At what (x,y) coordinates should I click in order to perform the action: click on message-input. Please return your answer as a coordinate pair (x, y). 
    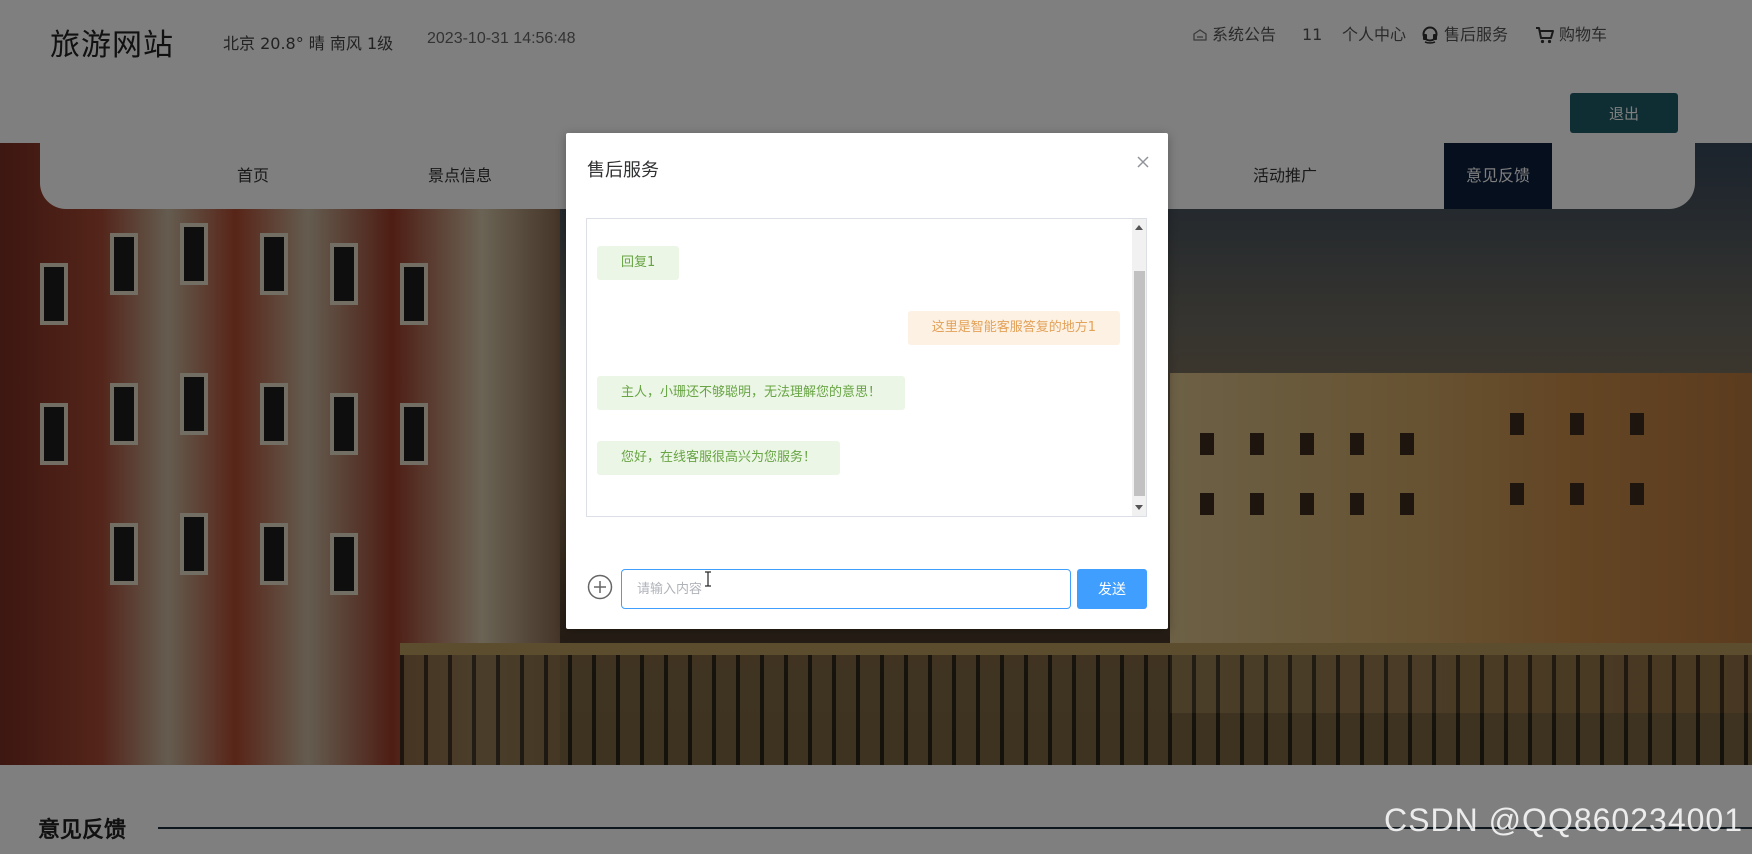
    Looking at the image, I should click on (846, 589).